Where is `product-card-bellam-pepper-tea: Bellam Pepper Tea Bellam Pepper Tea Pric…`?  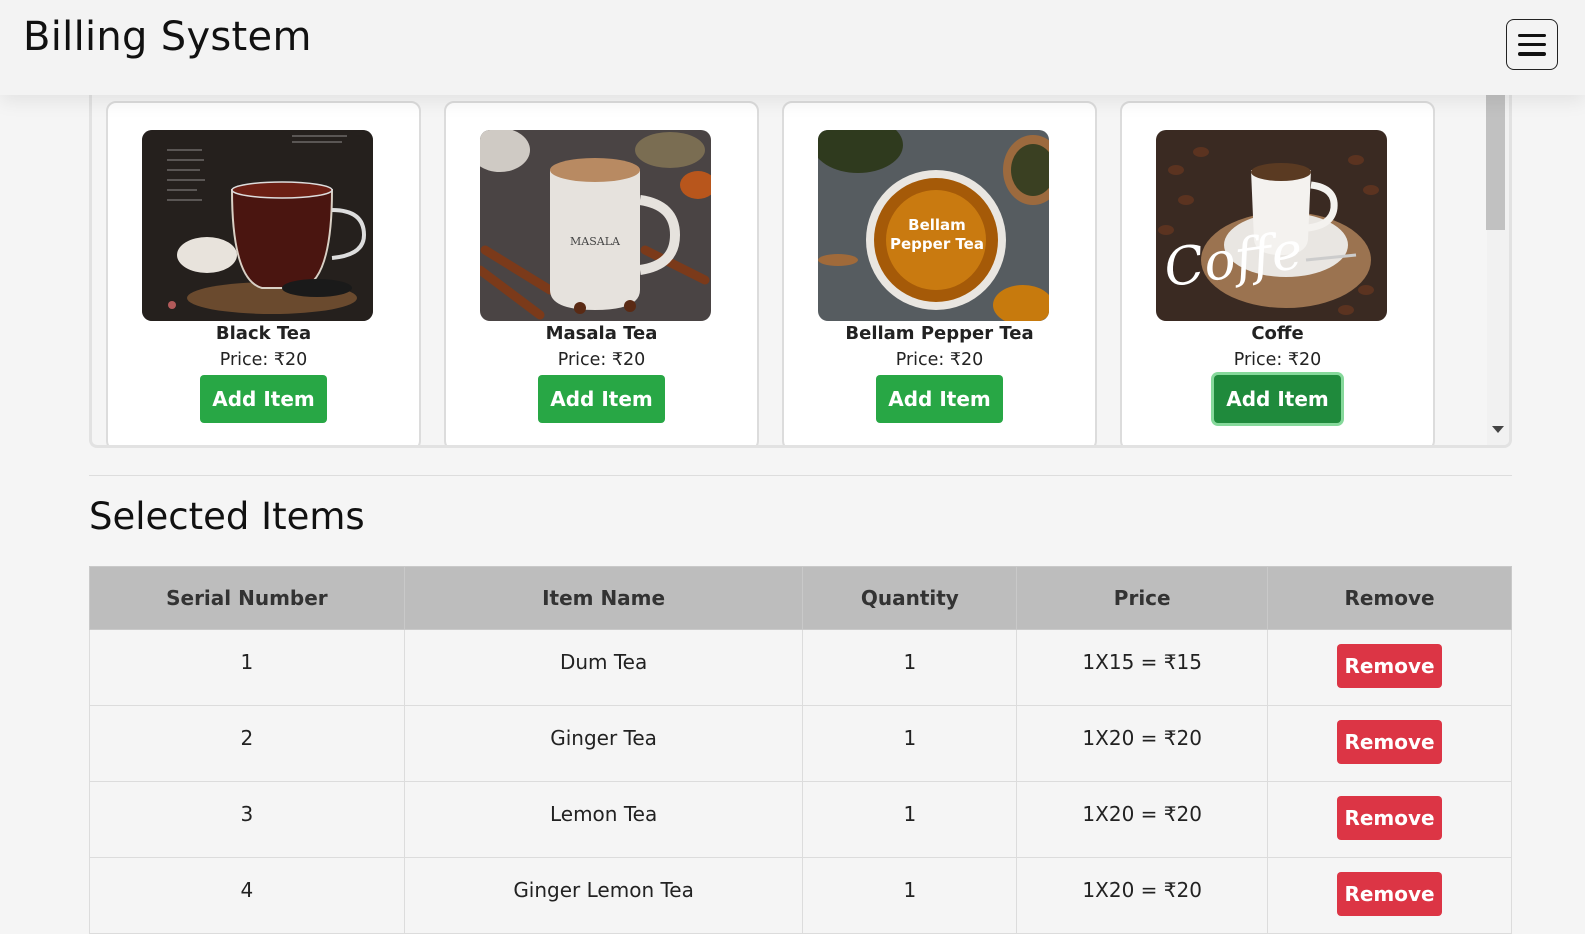
product-card-bellam-pepper-tea: Bellam Pepper Tea Bellam Pepper Tea Pric… is located at coordinates (939, 273).